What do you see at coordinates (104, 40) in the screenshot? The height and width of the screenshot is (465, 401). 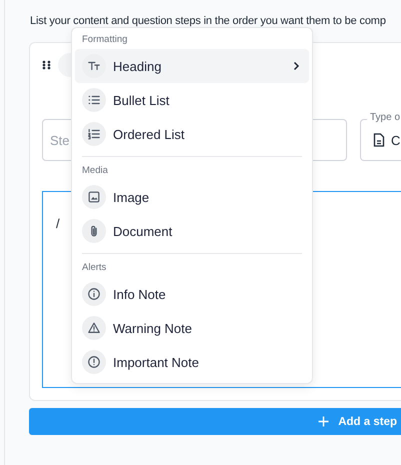 I see `section-heading: Formatting` at bounding box center [104, 40].